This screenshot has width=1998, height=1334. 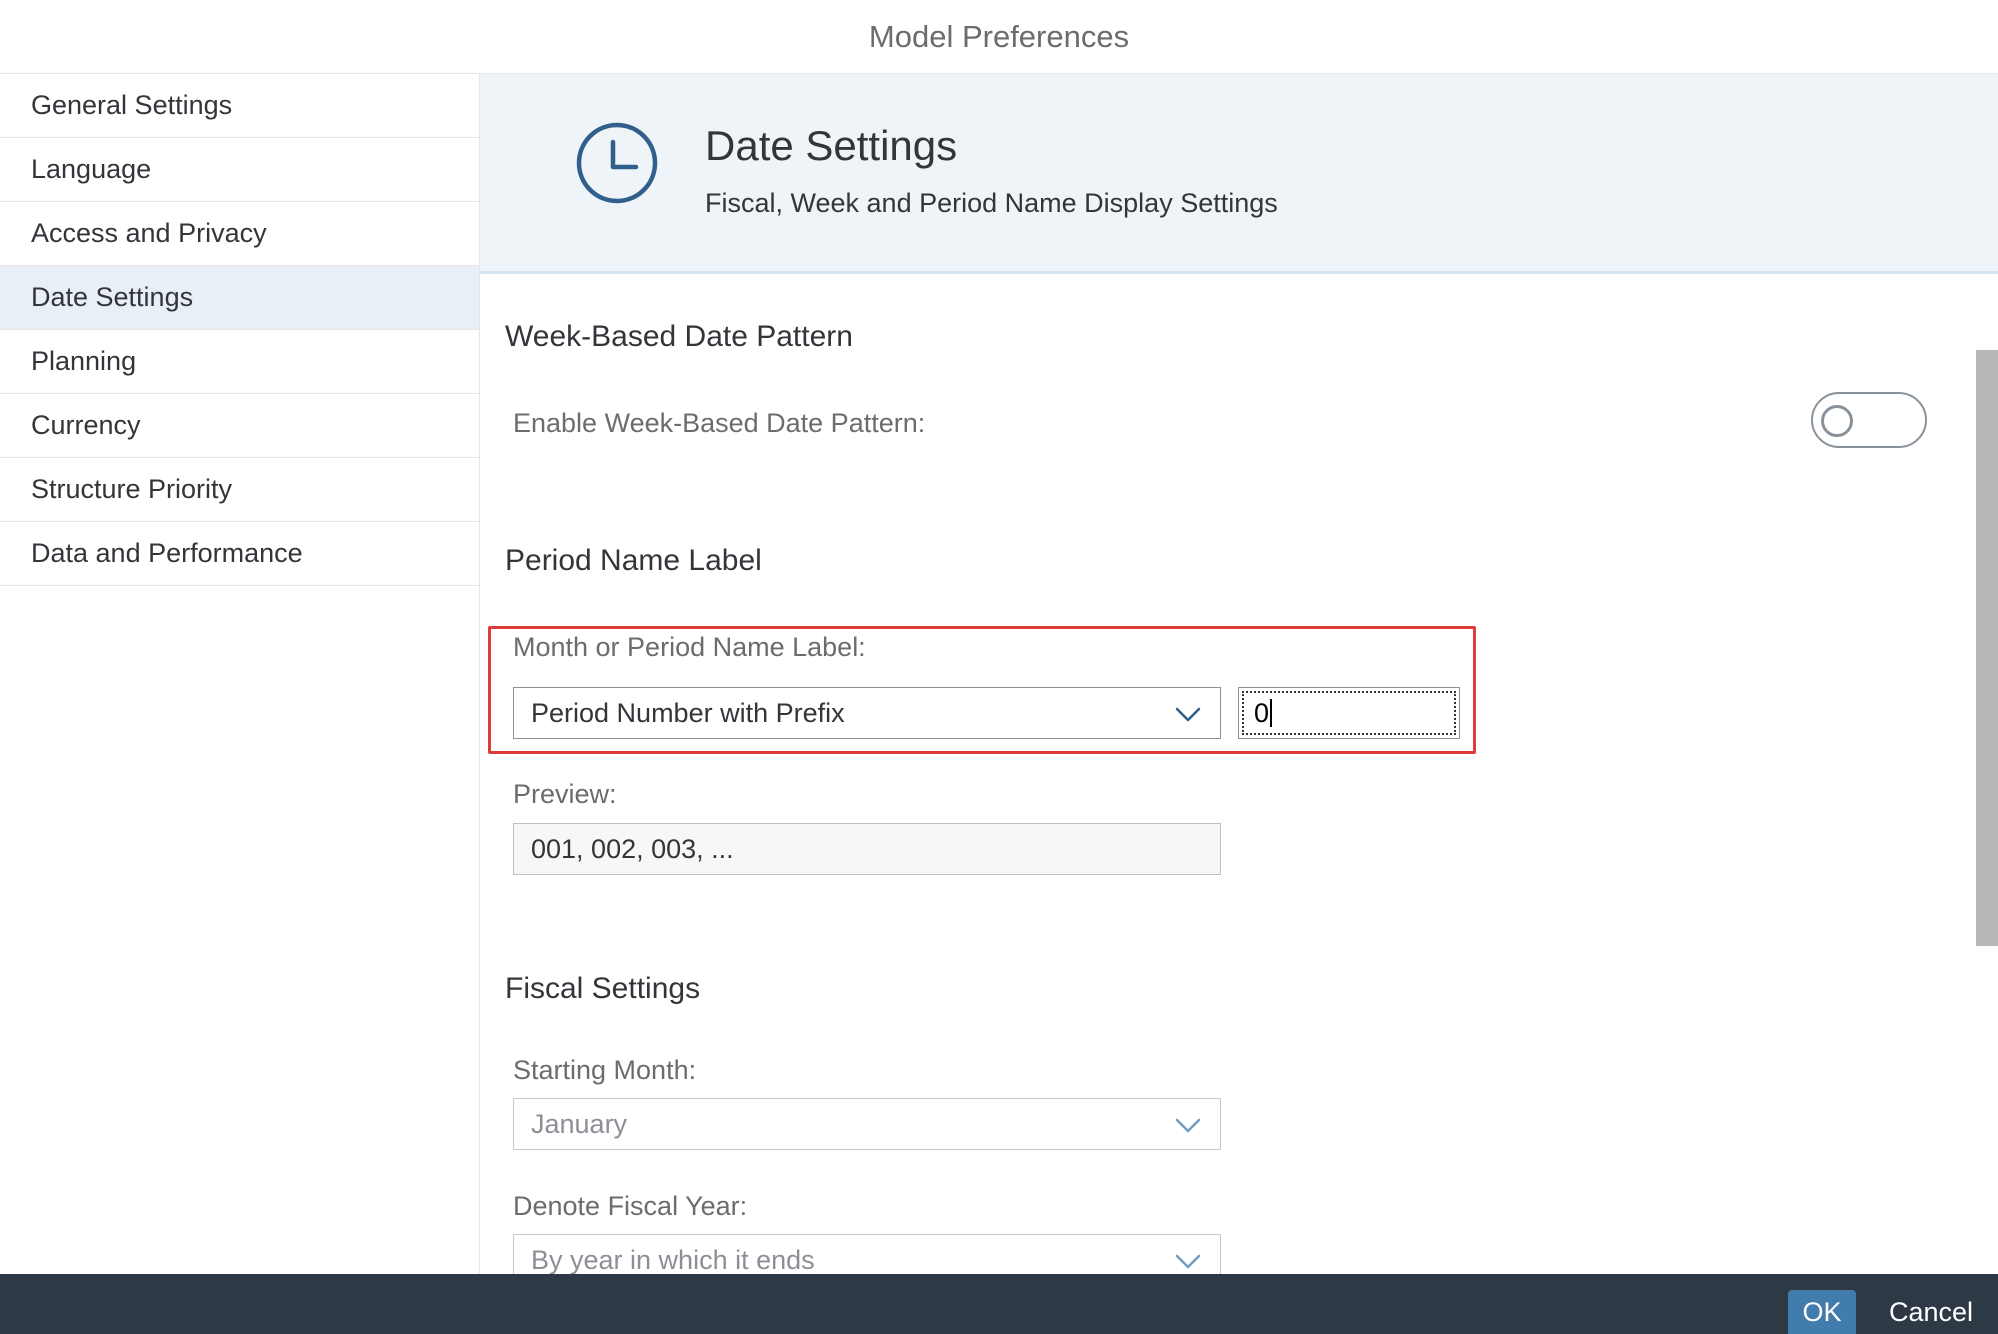 I want to click on sidebar-item-label: Planning, so click(x=84, y=361).